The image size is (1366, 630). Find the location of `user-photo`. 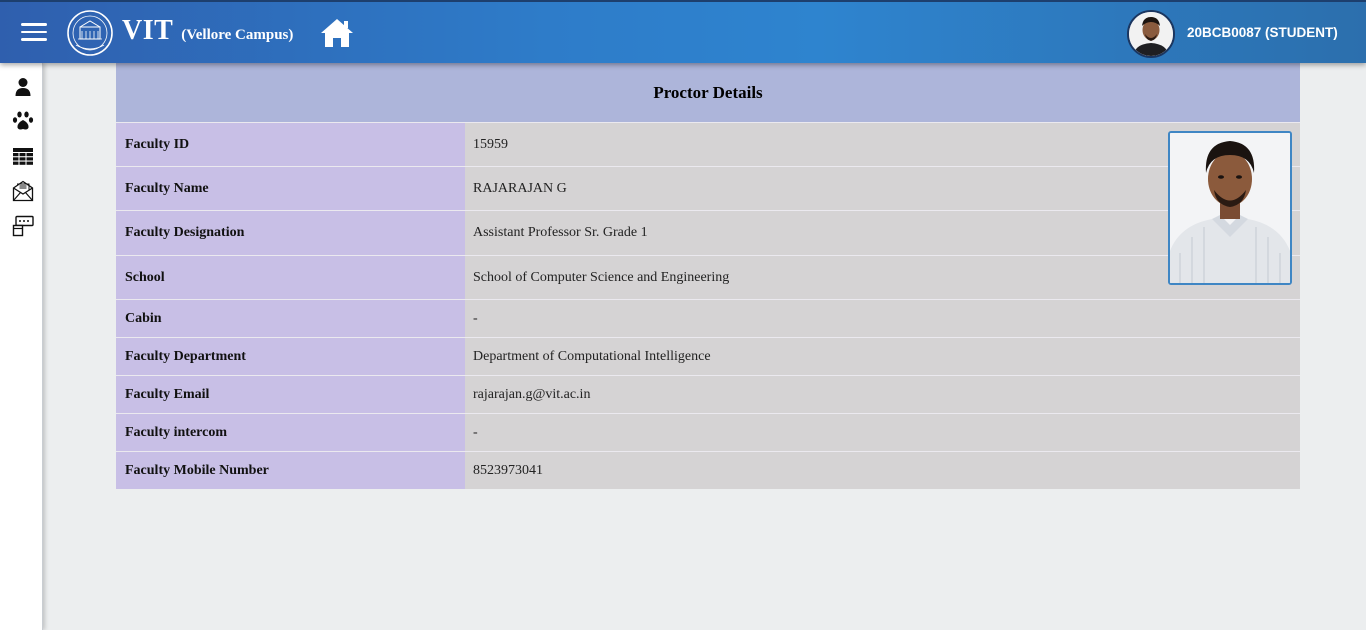

user-photo is located at coordinates (1151, 34).